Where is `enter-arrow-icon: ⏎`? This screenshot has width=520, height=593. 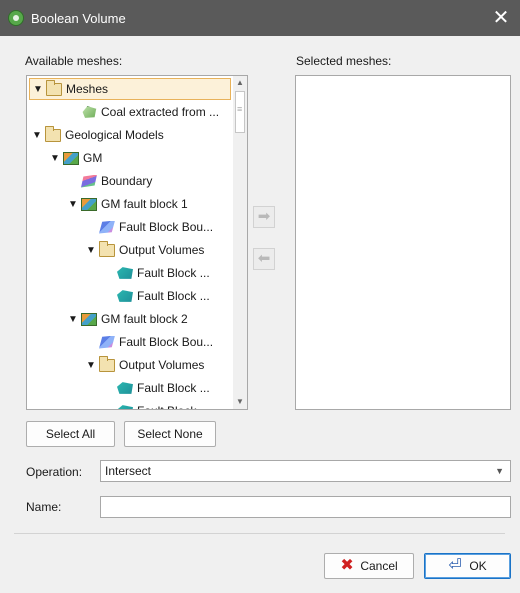
enter-arrow-icon: ⏎ is located at coordinates (455, 565).